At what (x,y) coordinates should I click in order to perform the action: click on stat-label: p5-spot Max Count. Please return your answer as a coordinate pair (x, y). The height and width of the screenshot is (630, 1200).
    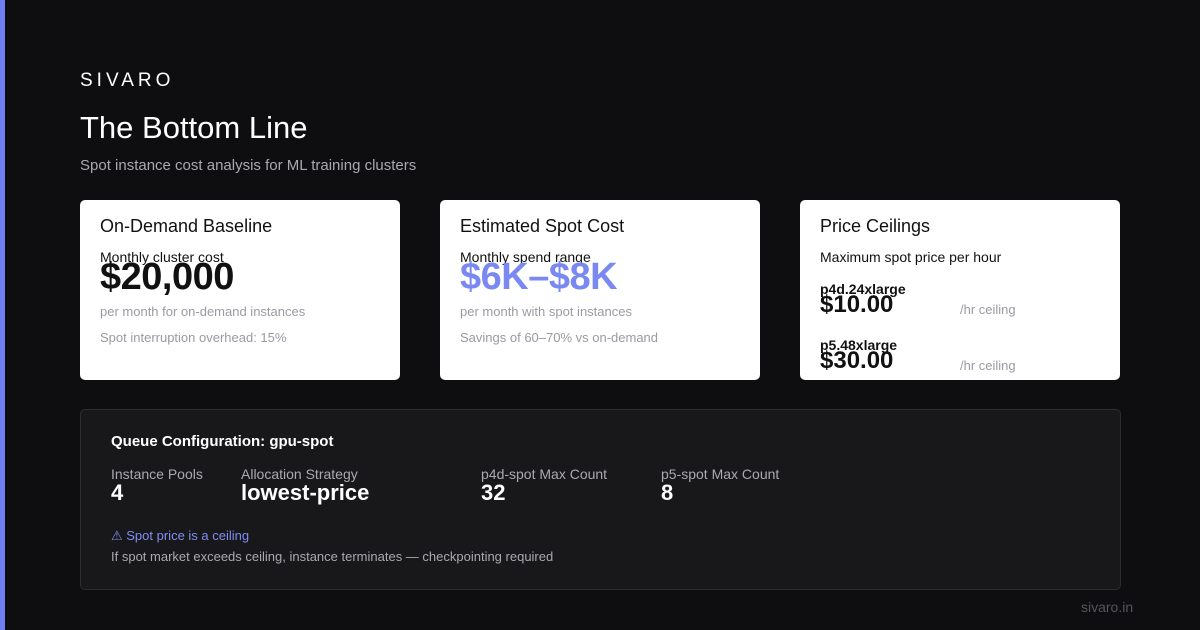
    Looking at the image, I should click on (720, 474).